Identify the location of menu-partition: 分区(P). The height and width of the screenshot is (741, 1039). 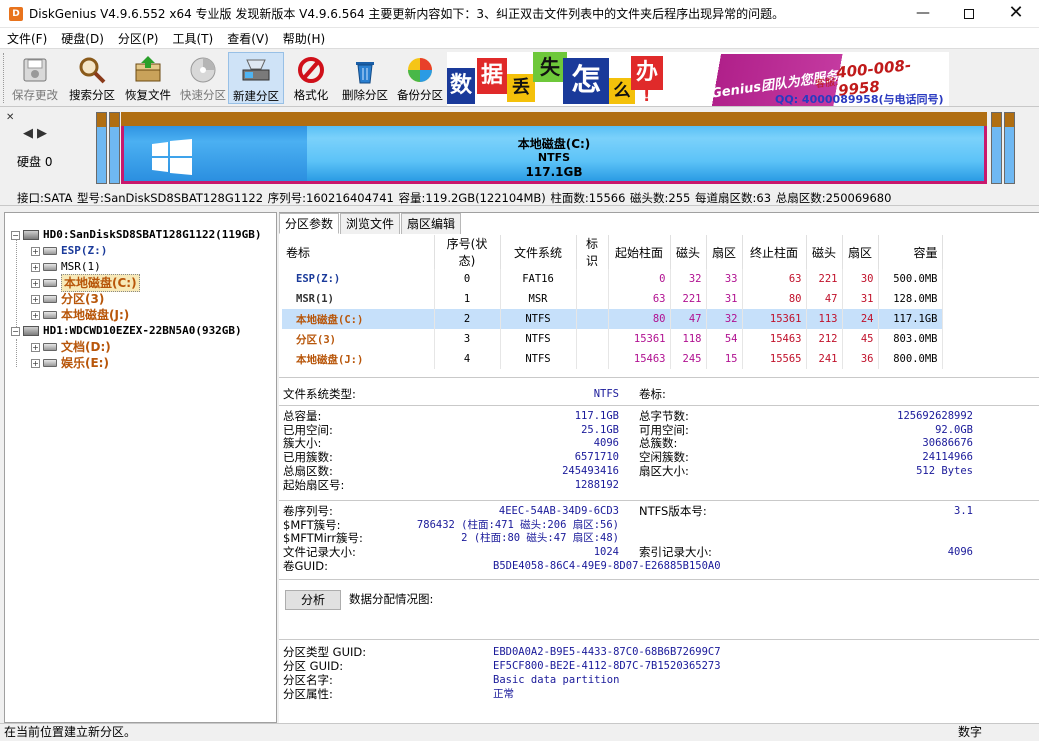
(138, 38).